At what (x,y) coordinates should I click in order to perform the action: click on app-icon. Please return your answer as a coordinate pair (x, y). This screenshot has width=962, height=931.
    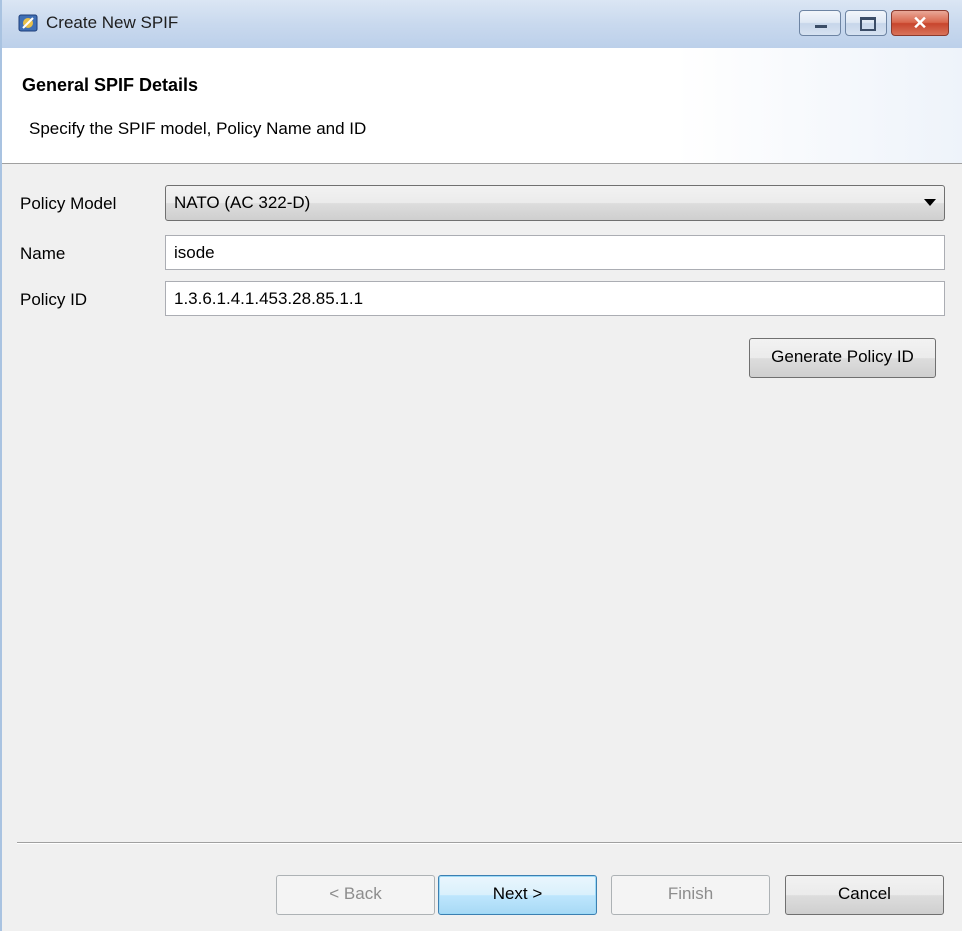
    Looking at the image, I should click on (28, 23).